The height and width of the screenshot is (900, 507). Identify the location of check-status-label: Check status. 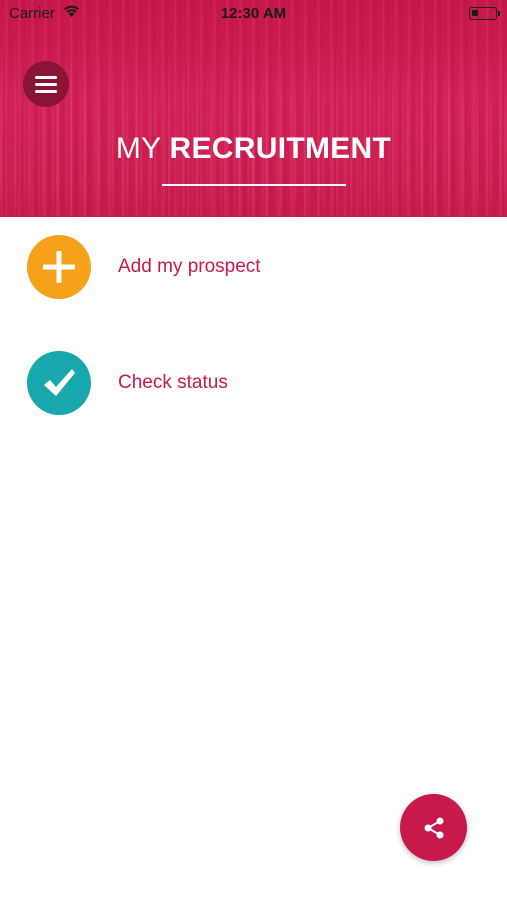
(173, 382).